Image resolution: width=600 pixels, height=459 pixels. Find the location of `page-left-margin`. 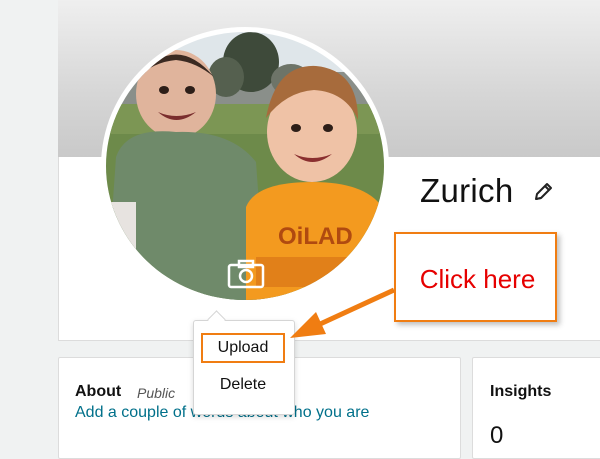

page-left-margin is located at coordinates (29, 221).